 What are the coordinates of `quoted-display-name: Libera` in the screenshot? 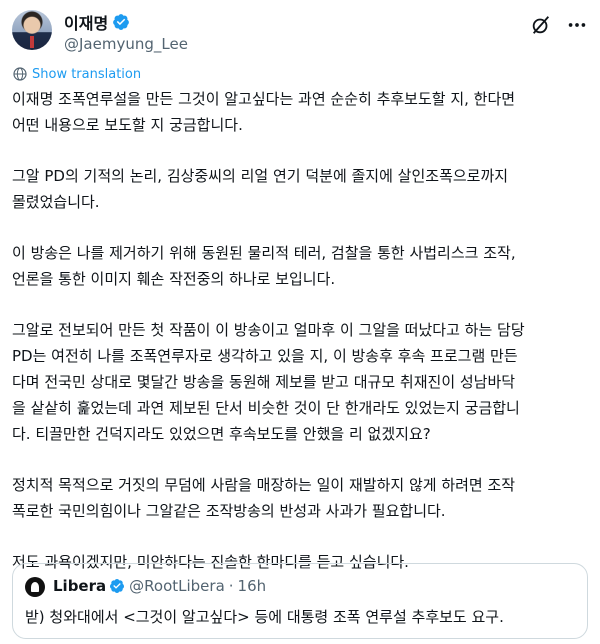 It's located at (79, 586).